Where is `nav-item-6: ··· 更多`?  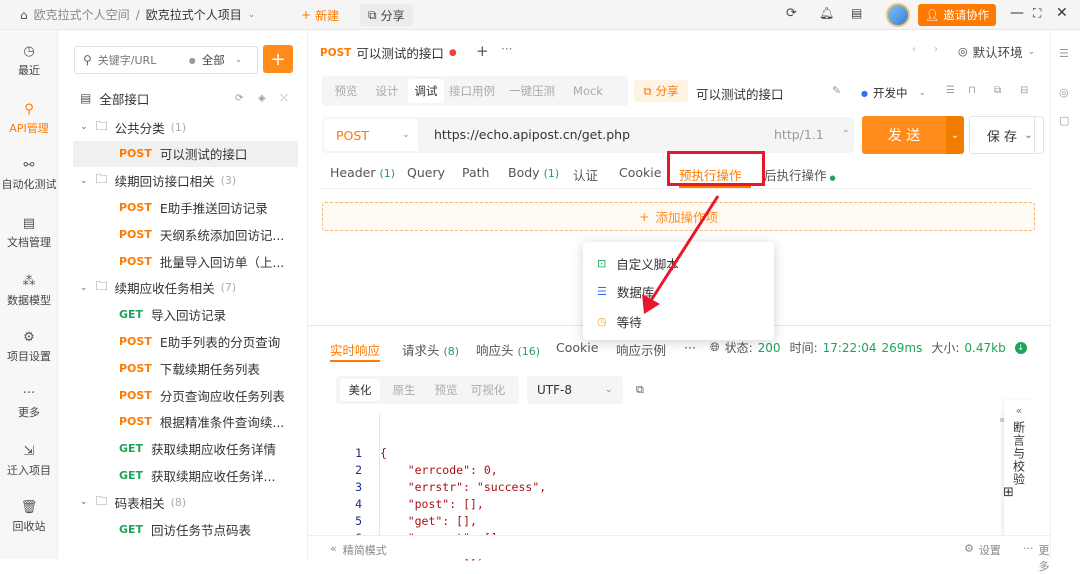 nav-item-6: ··· 更多 is located at coordinates (29, 403).